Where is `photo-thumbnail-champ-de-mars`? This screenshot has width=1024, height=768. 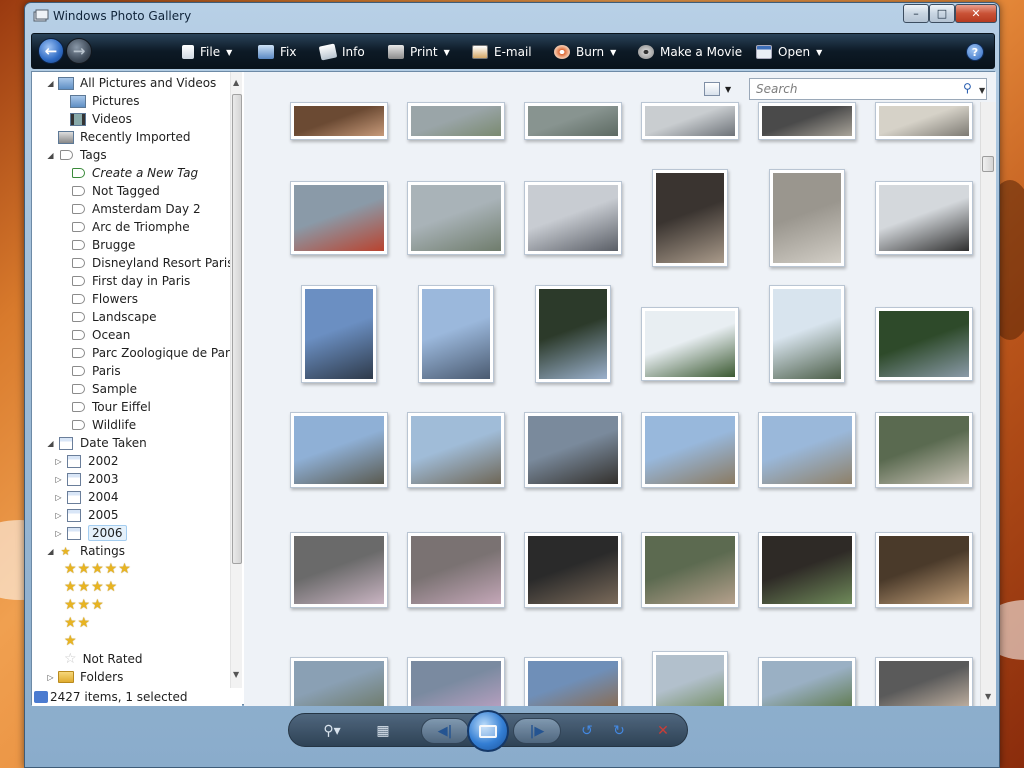
photo-thumbnail-champ-de-mars is located at coordinates (807, 570).